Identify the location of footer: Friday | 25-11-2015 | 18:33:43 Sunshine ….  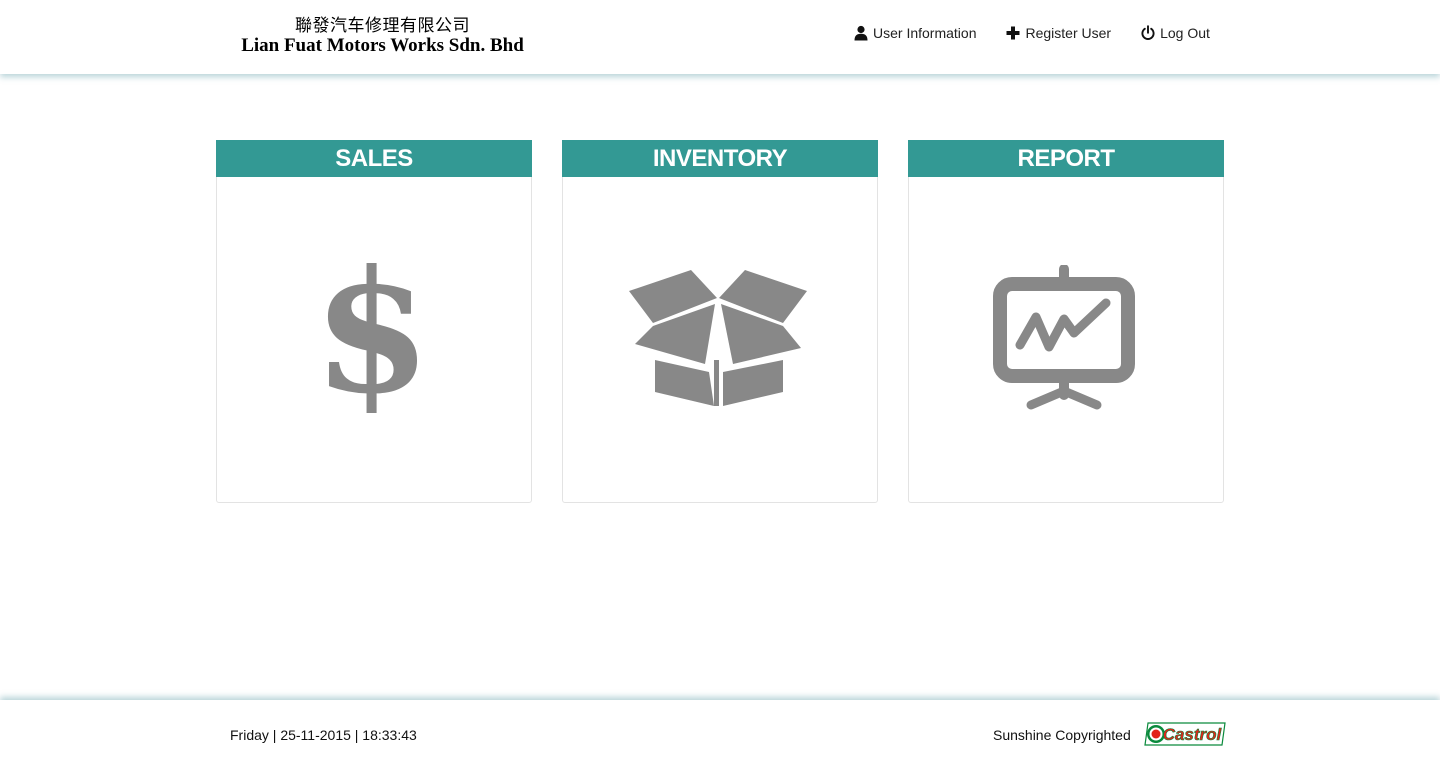
(720, 730).